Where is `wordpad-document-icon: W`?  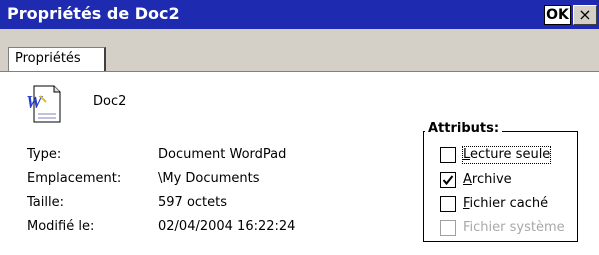 wordpad-document-icon: W is located at coordinates (43, 104).